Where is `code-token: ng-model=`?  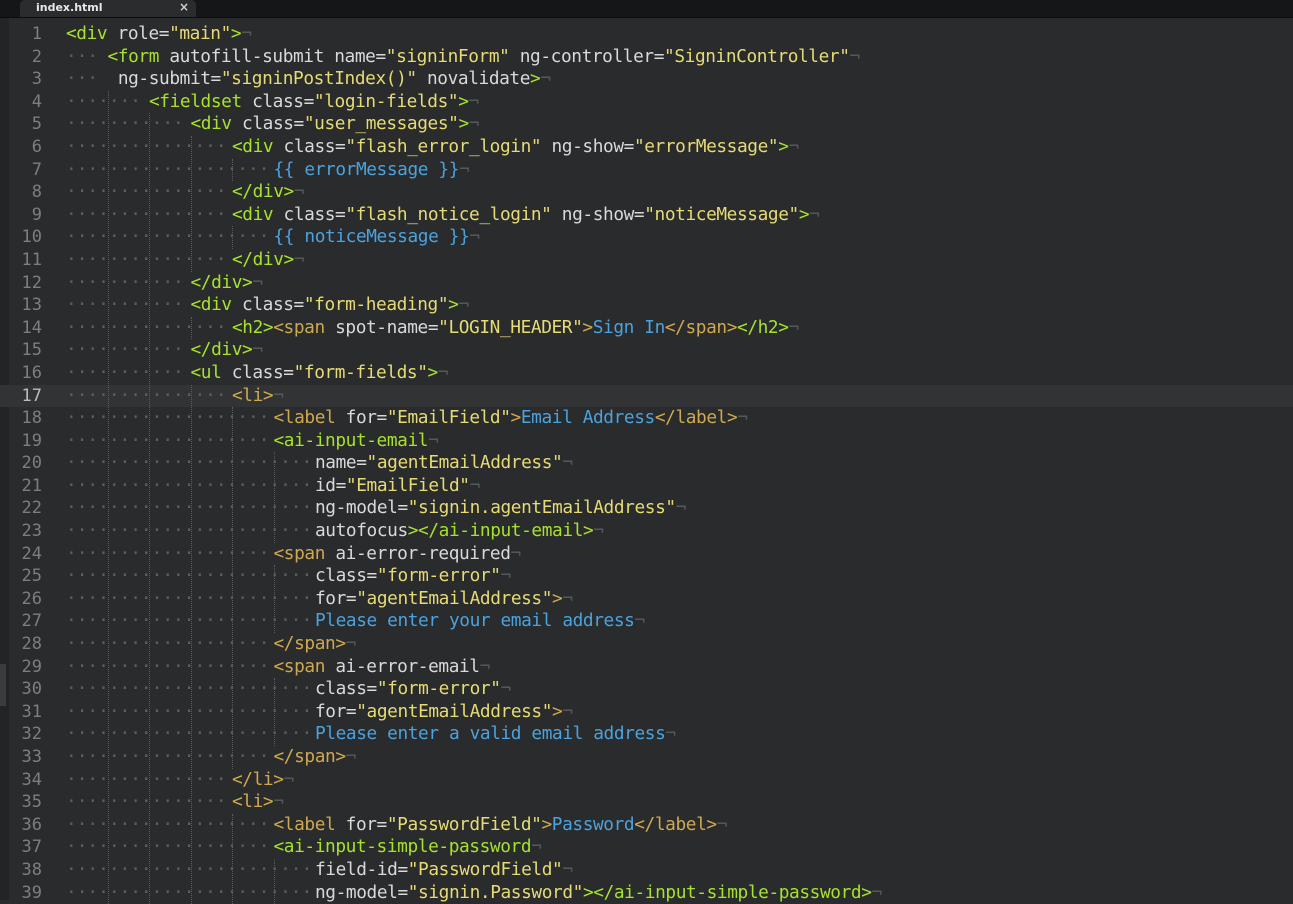
code-token: ng-model= is located at coordinates (361, 508).